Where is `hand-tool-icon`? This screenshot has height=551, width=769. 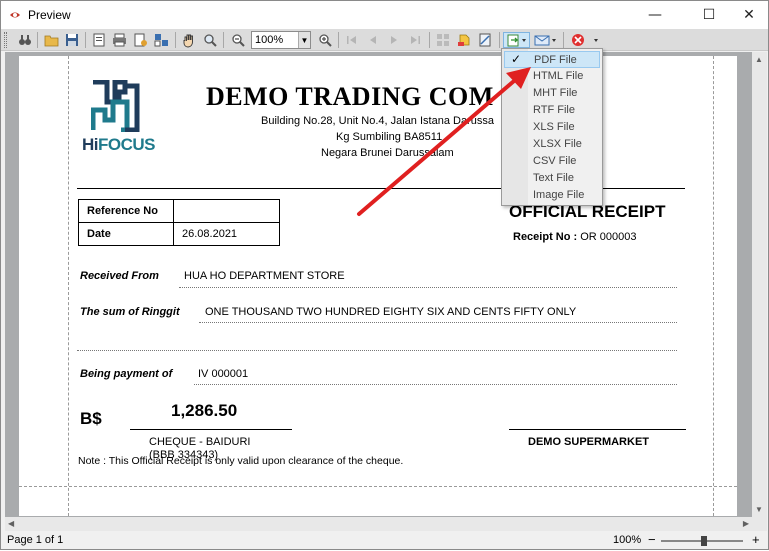
hand-tool-icon is located at coordinates (189, 40).